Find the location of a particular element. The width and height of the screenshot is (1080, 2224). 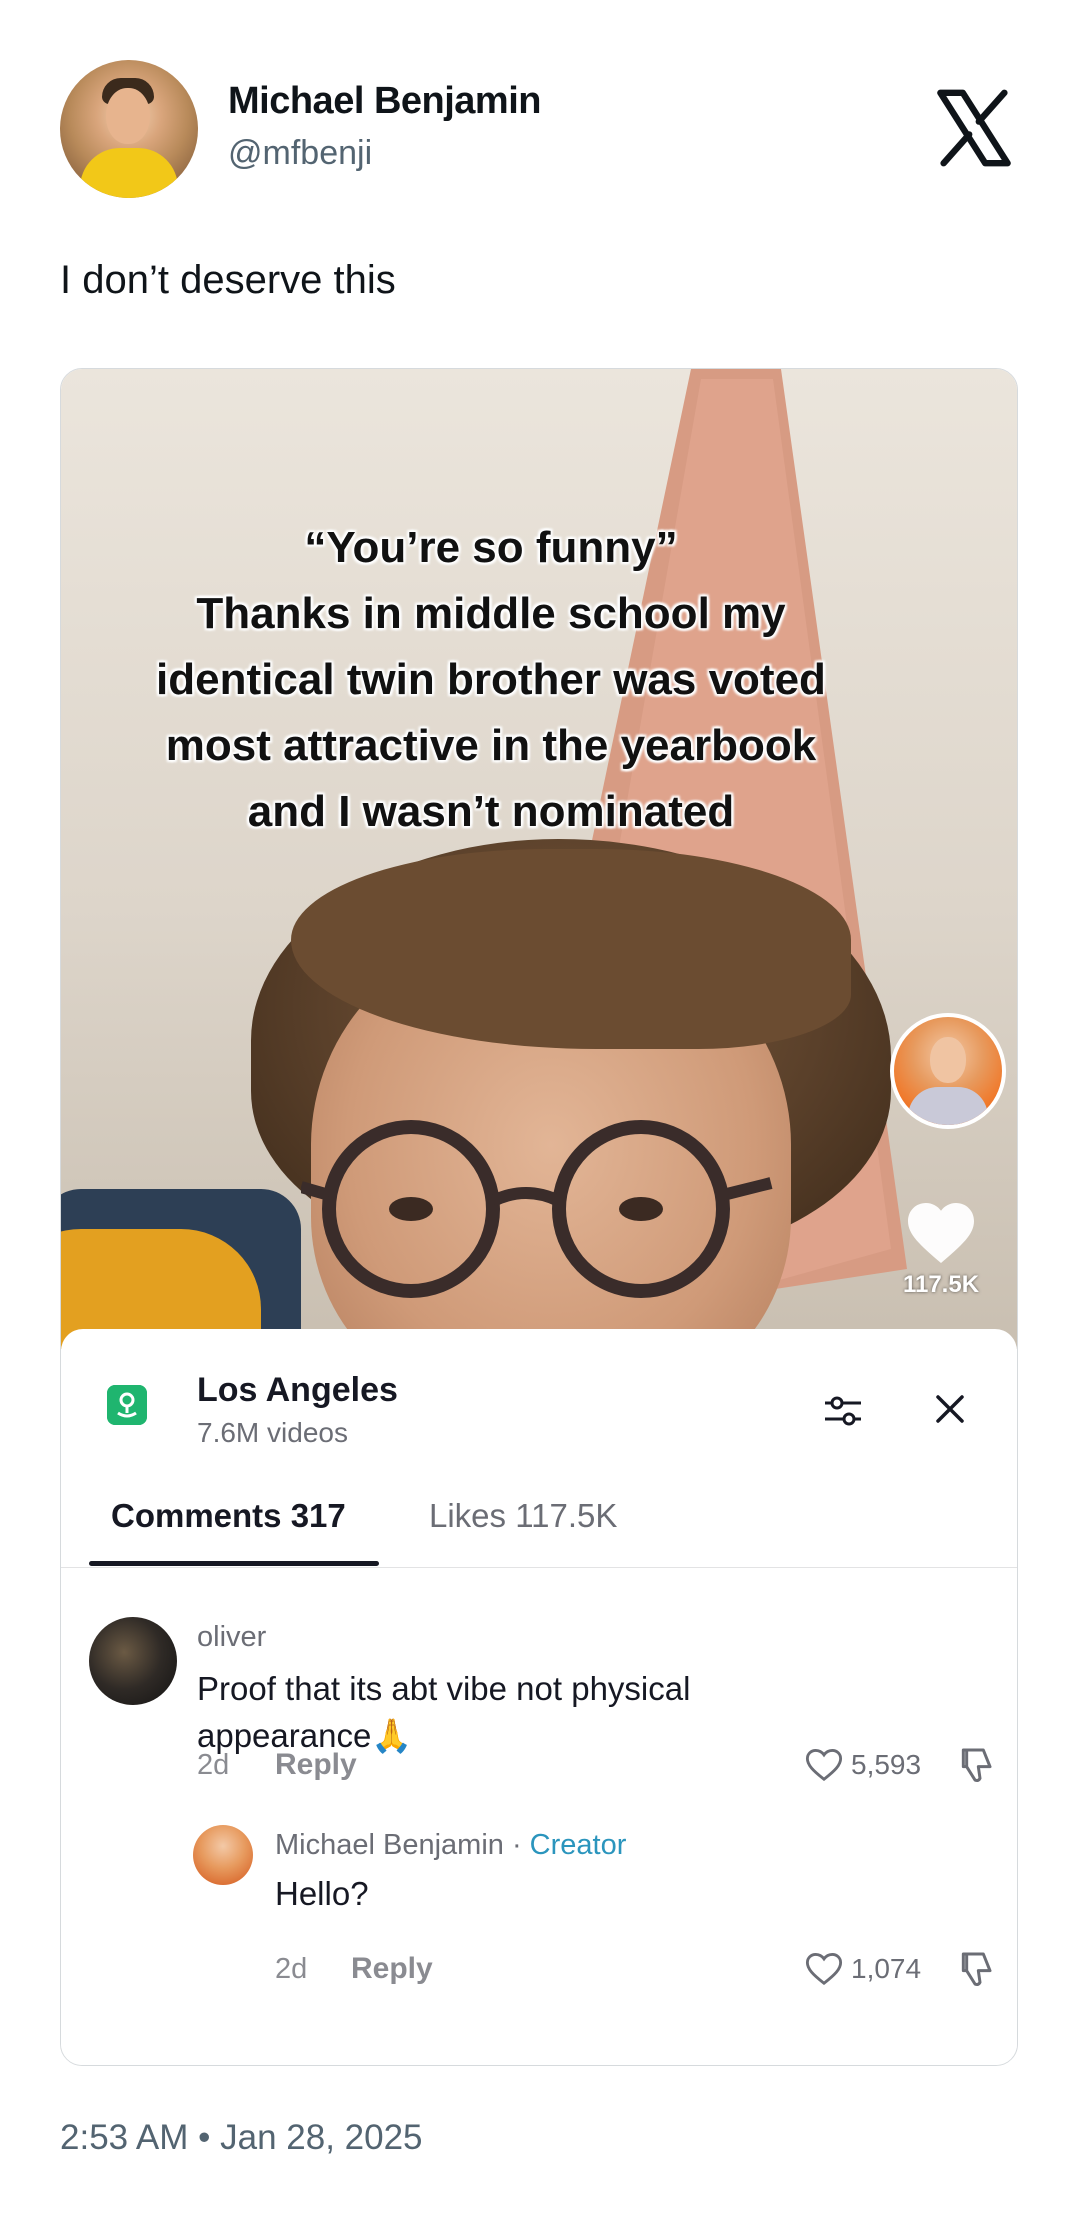

reply-age: 2d is located at coordinates (291, 1969).